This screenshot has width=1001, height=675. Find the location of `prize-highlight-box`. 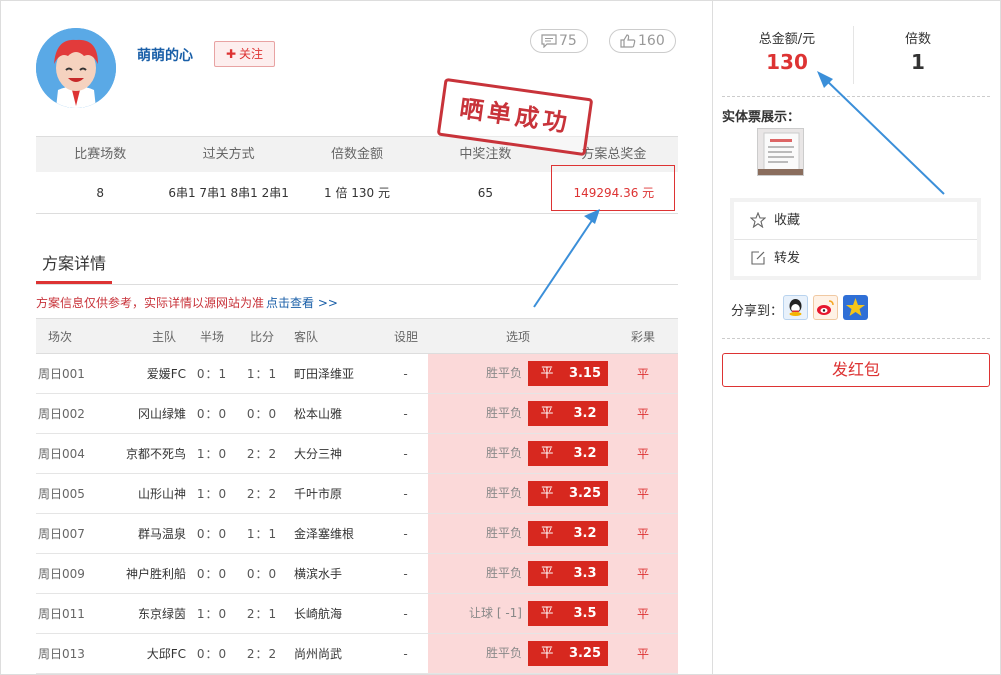

prize-highlight-box is located at coordinates (613, 188).